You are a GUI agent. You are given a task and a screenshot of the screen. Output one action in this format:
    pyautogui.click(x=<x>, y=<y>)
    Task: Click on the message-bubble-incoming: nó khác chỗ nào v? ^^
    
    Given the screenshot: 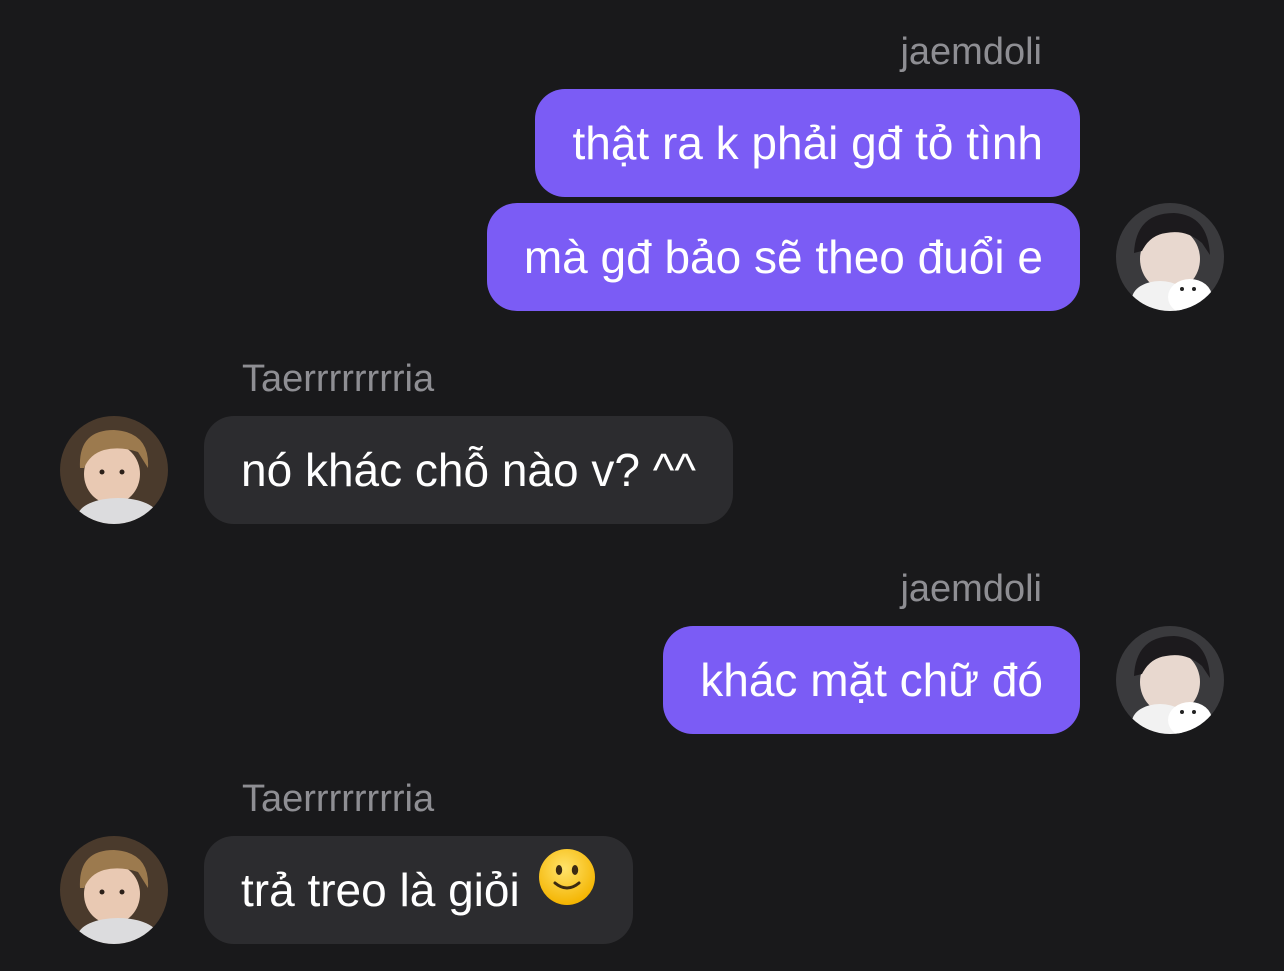 What is the action you would take?
    pyautogui.click(x=468, y=470)
    